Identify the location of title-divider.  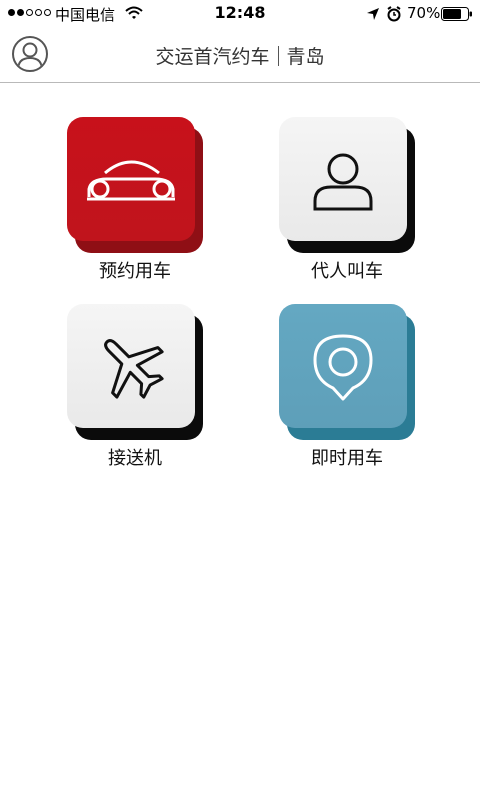
(278, 56).